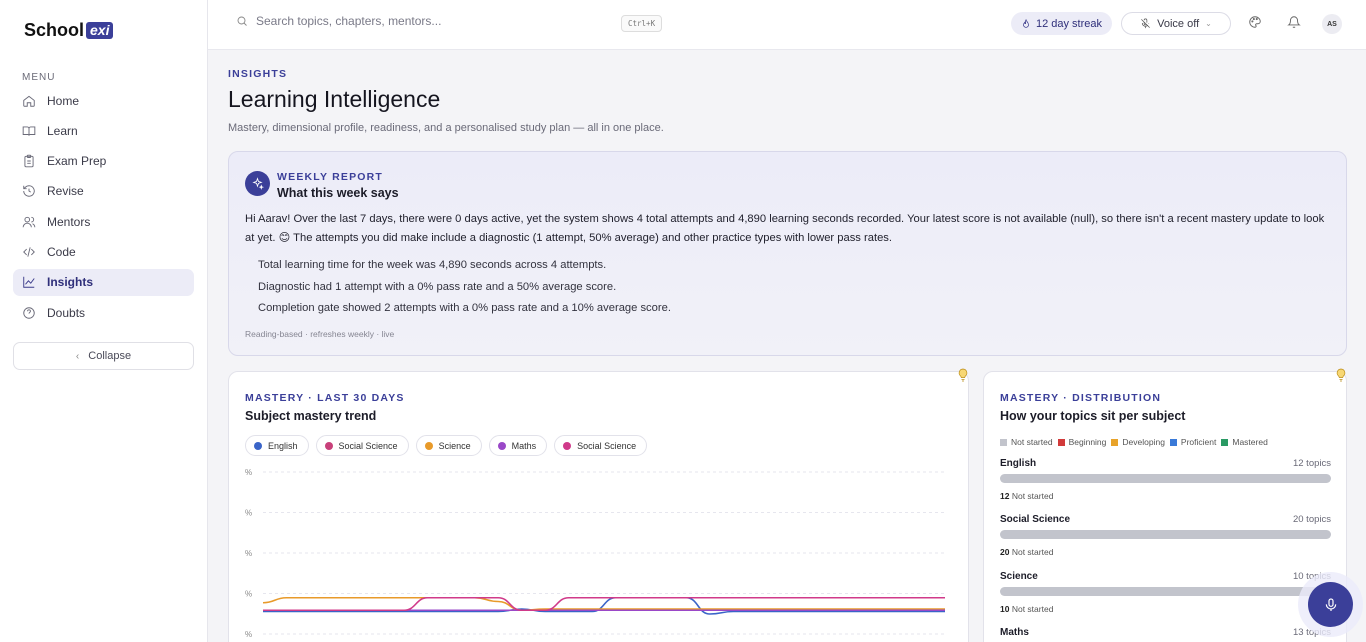 This screenshot has height=642, width=1366. What do you see at coordinates (103, 161) in the screenshot?
I see `sidebar-item-exam-prep: Exam Prep` at bounding box center [103, 161].